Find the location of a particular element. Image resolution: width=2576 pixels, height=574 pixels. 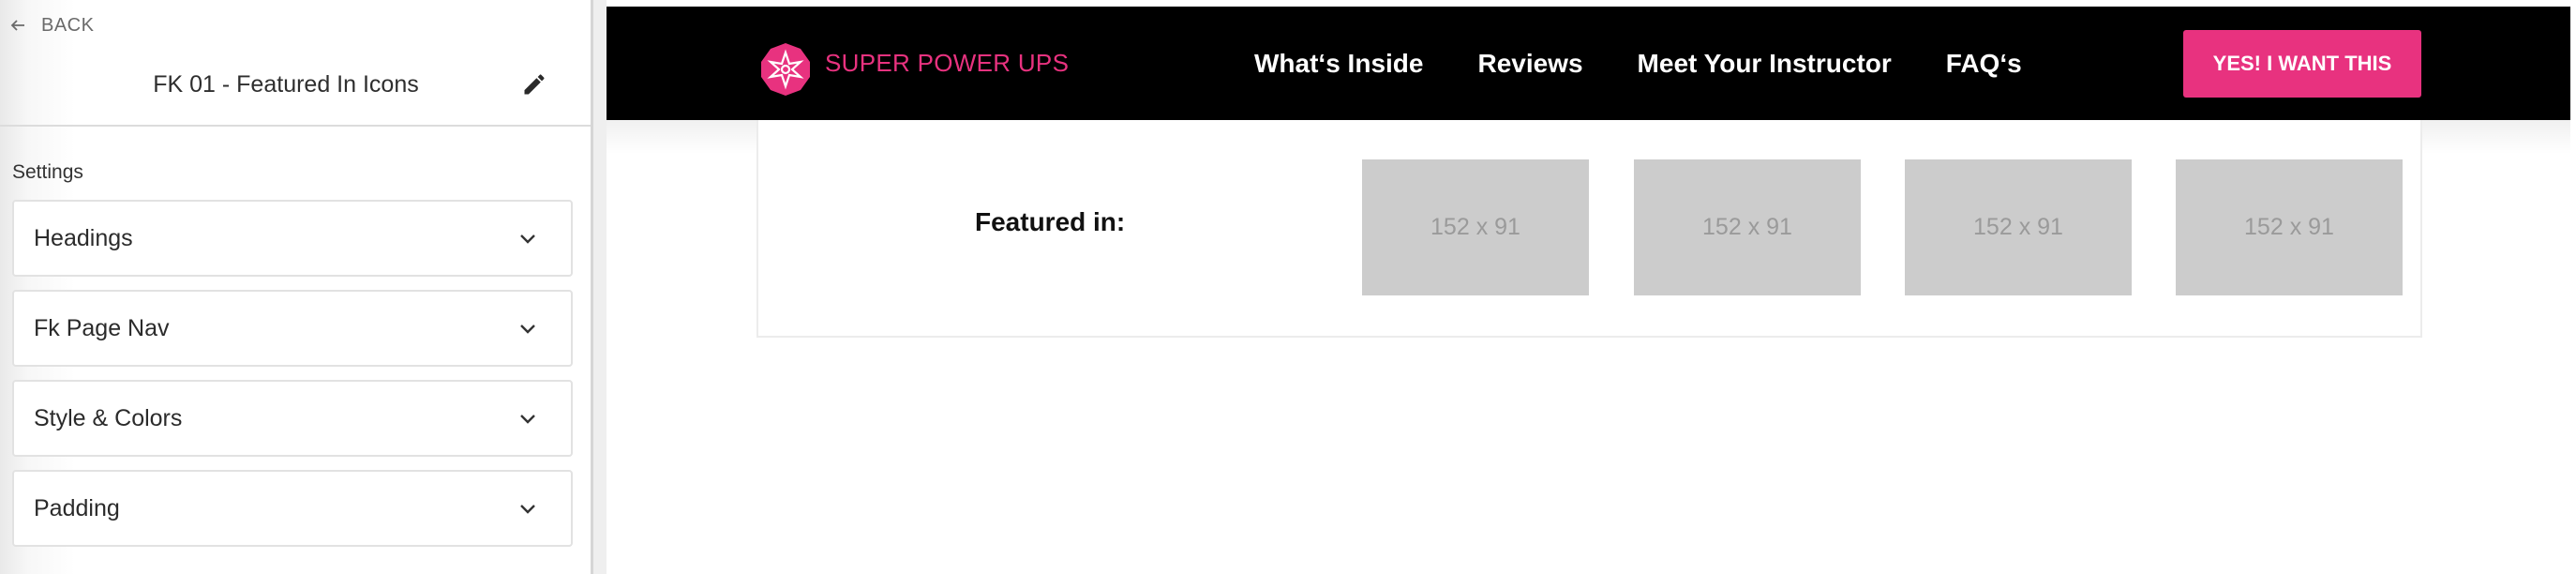

nav-link-whats-inside: What‘s Inside is located at coordinates (1339, 64).